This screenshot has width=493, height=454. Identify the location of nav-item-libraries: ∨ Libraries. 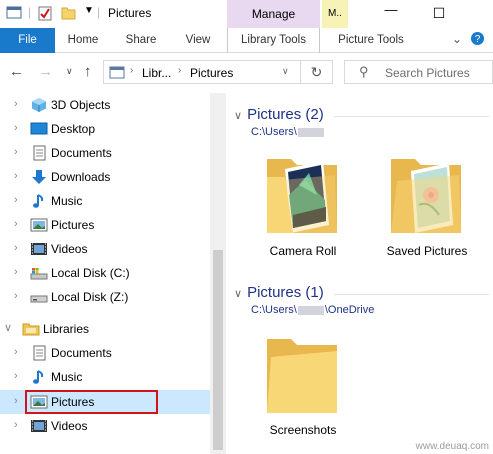
(105, 329).